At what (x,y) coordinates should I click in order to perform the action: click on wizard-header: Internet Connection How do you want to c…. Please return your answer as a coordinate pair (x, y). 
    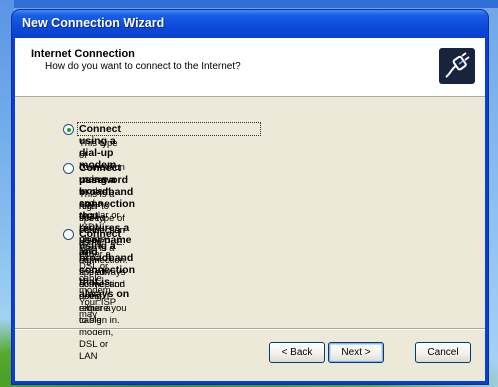
    Looking at the image, I should click on (250, 67).